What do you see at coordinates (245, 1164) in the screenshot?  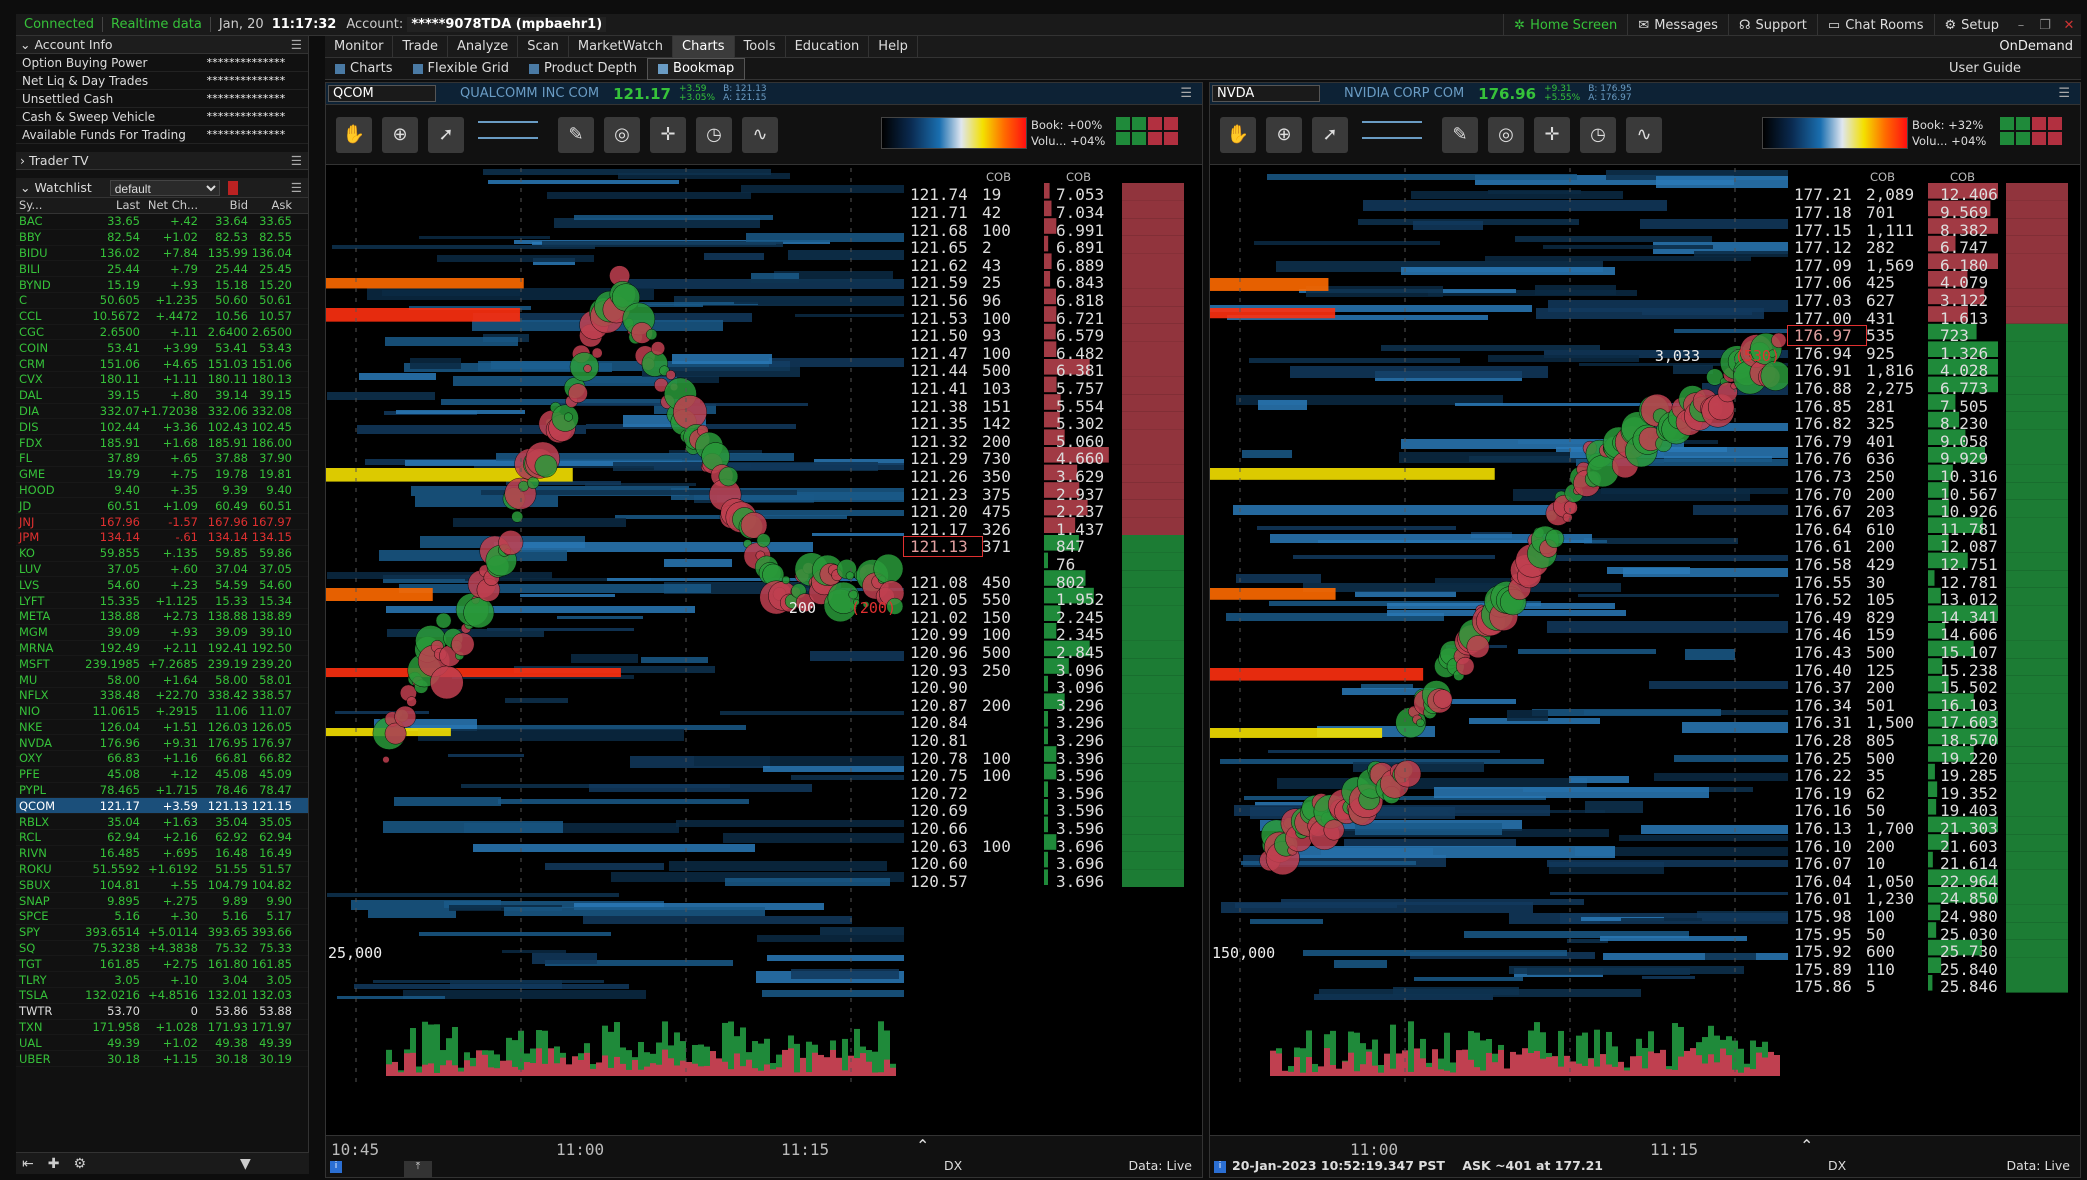 I see `caret-down-icon: ▼` at bounding box center [245, 1164].